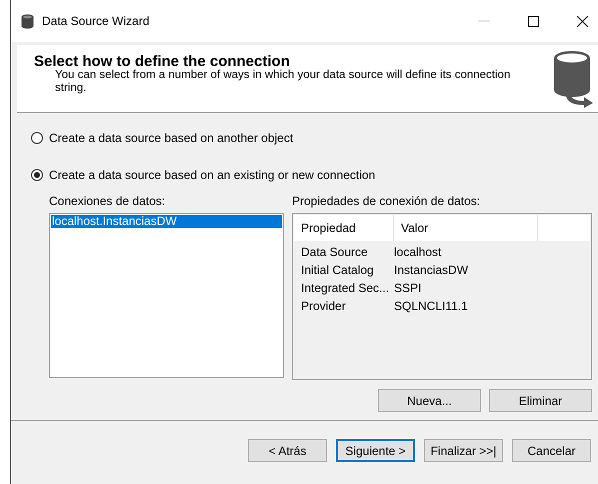 Image resolution: width=598 pixels, height=484 pixels. Describe the element at coordinates (323, 306) in the screenshot. I see `table-cell-text: Provider` at that location.